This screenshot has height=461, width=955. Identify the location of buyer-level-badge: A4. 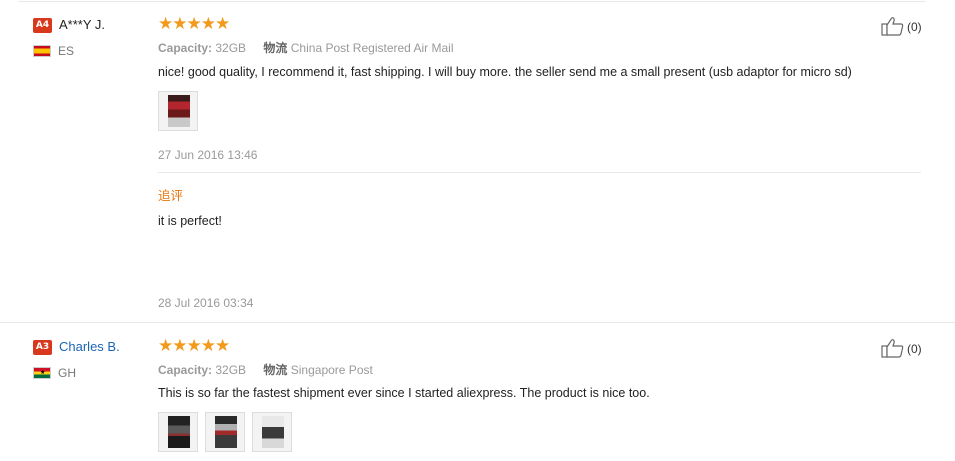
(42, 25).